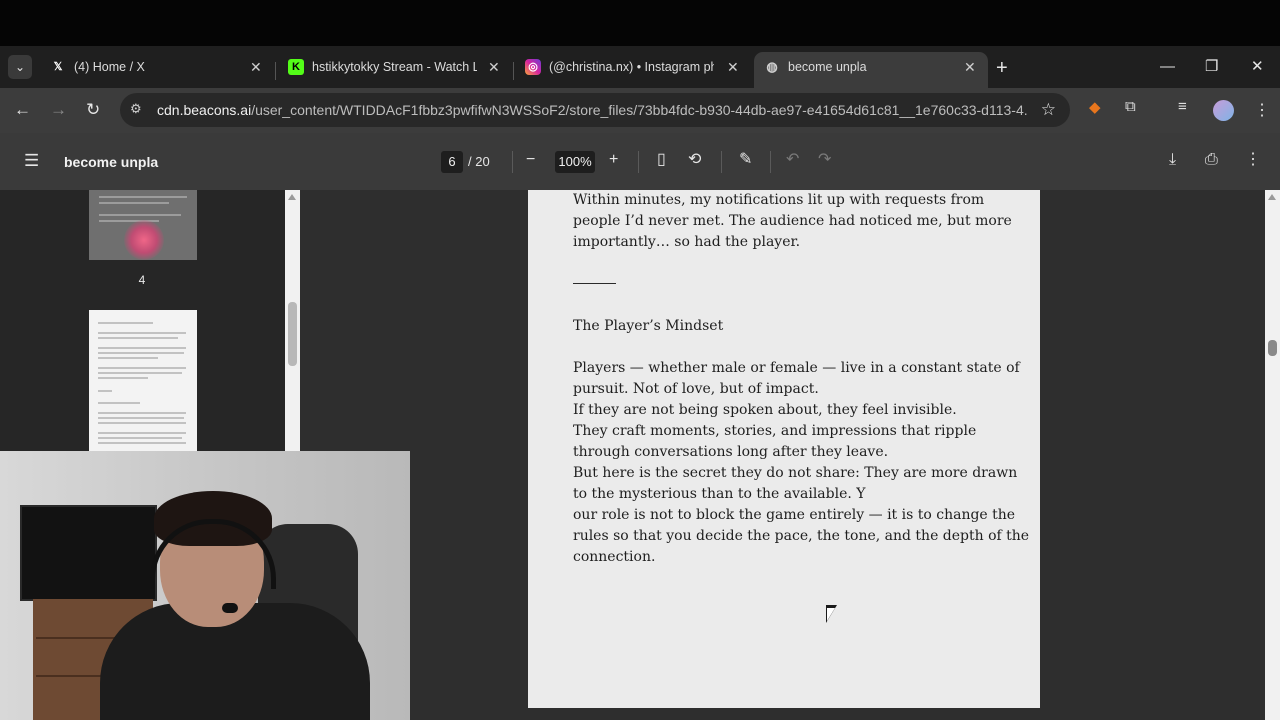 This screenshot has height=720, width=1280. What do you see at coordinates (1272, 455) in the screenshot?
I see `page-scrollbar` at bounding box center [1272, 455].